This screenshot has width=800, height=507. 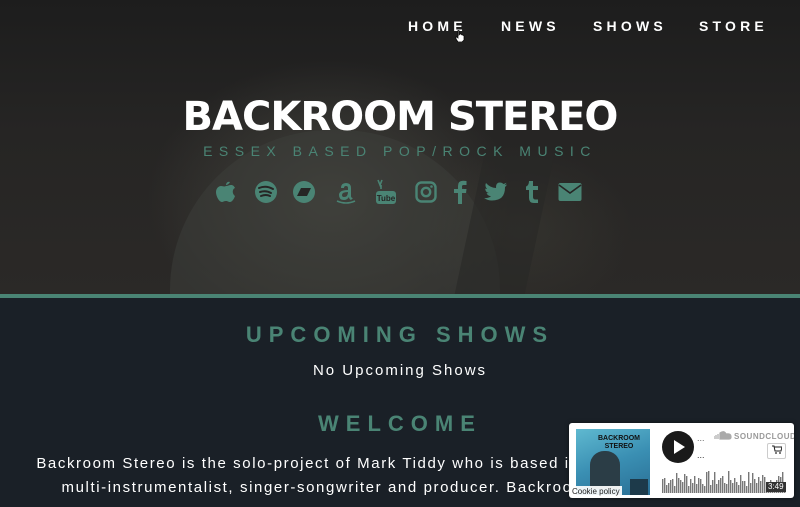 I want to click on youtube-icon: Tube, so click(x=386, y=192).